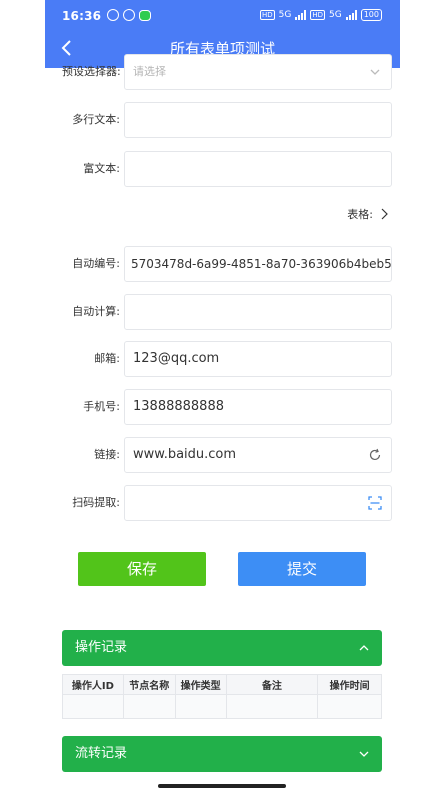 This screenshot has height=794, width=444. What do you see at coordinates (149, 71) in the screenshot?
I see `preset-select-placeholder: 请选择` at bounding box center [149, 71].